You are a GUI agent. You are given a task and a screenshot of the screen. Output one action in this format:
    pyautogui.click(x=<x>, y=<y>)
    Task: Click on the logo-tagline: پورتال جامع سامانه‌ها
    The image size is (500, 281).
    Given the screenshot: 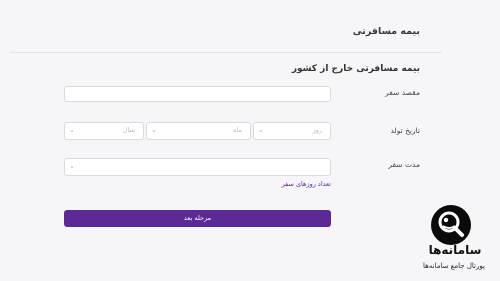 What is the action you would take?
    pyautogui.click(x=454, y=266)
    